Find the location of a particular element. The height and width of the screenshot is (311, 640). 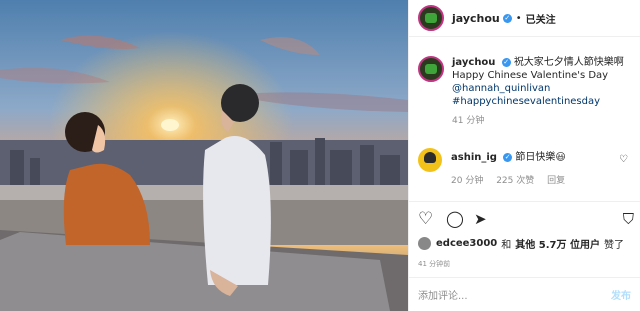

comment-heart-icon: ♡ is located at coordinates (623, 159).